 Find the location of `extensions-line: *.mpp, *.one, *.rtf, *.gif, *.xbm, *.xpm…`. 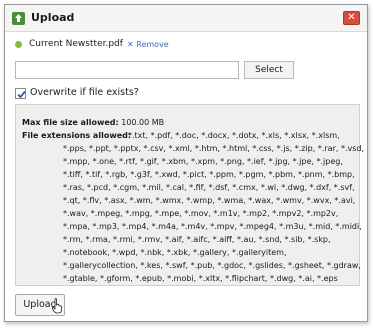

extensions-line: *.mpp, *.one, *.rtf, *.gif, *.xbm, *.xpm… is located at coordinates (203, 161).